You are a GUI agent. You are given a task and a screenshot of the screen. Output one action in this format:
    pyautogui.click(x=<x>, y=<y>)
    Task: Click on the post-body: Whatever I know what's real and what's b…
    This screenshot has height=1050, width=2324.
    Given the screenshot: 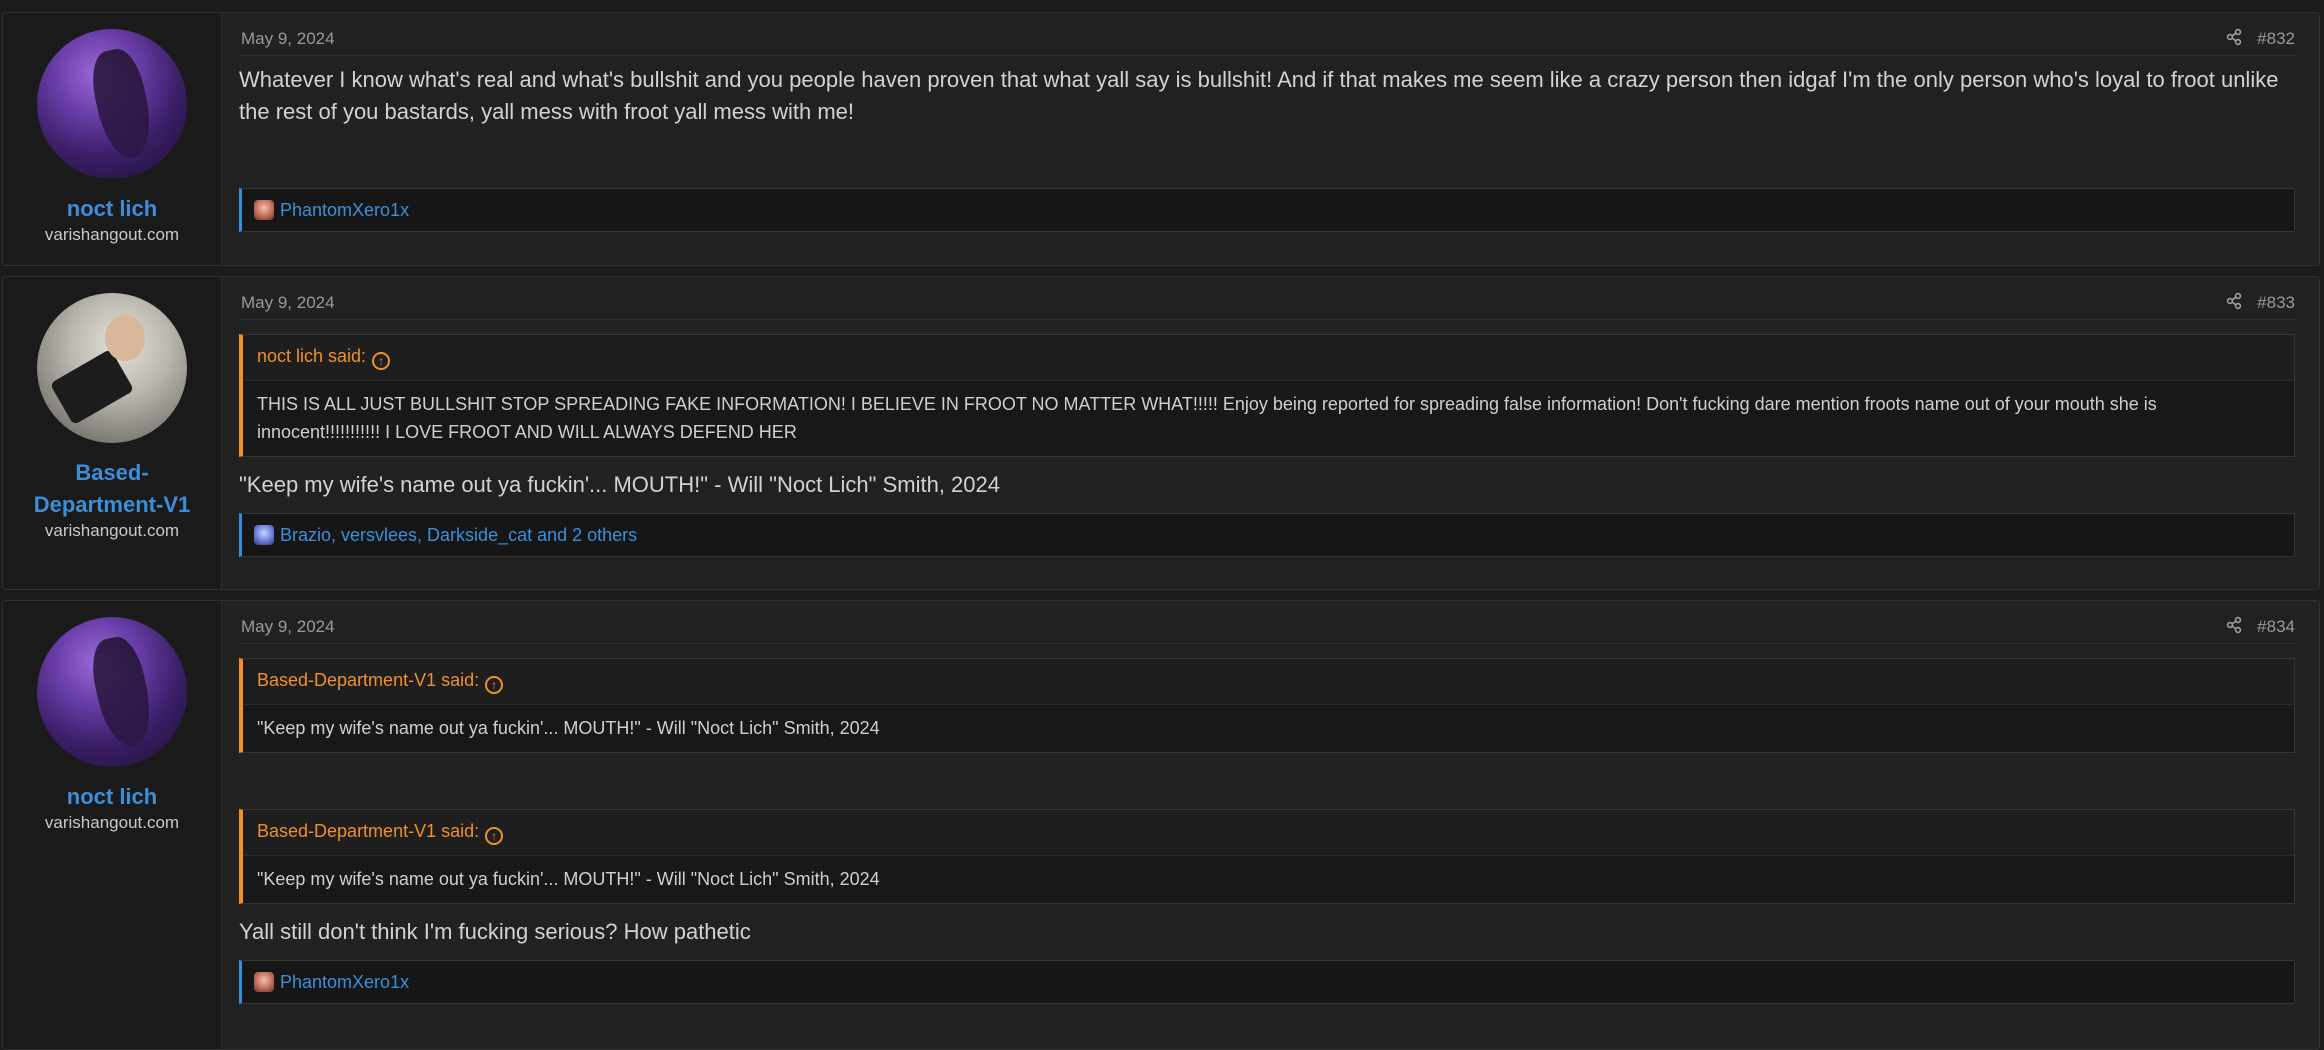 What is the action you would take?
    pyautogui.click(x=1259, y=95)
    